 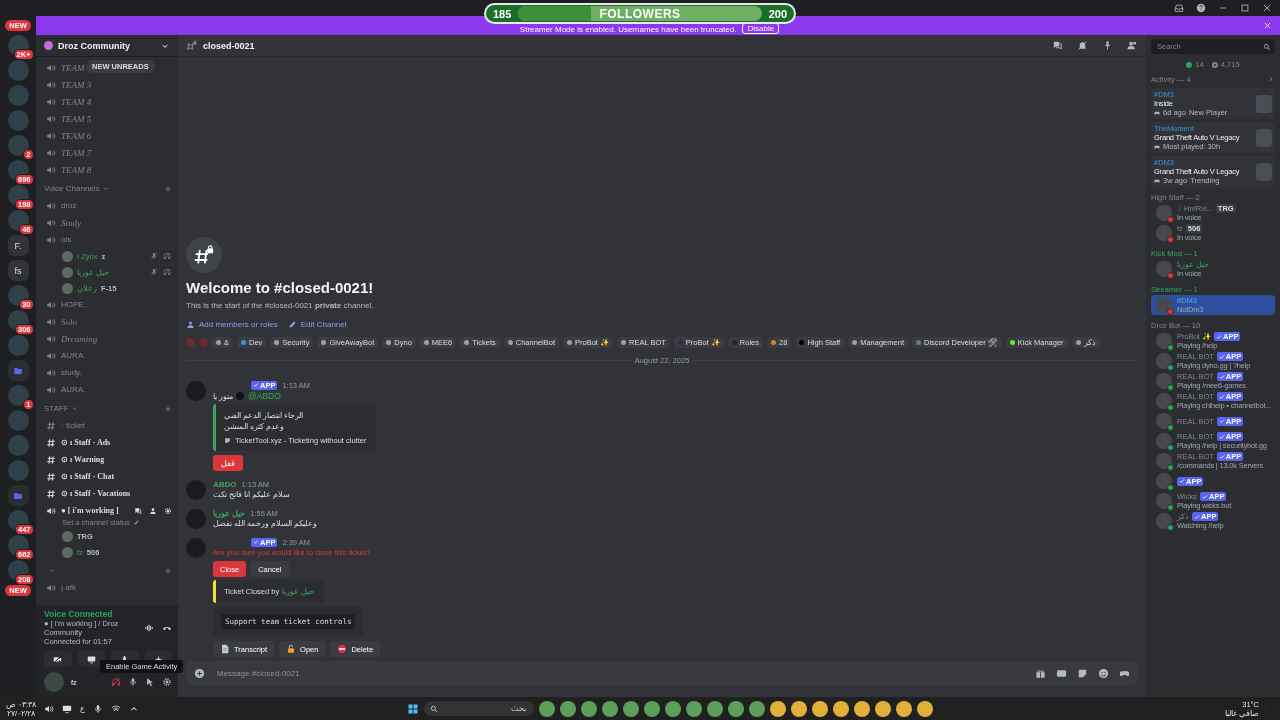 I want to click on check-icon, so click(x=1197, y=516).